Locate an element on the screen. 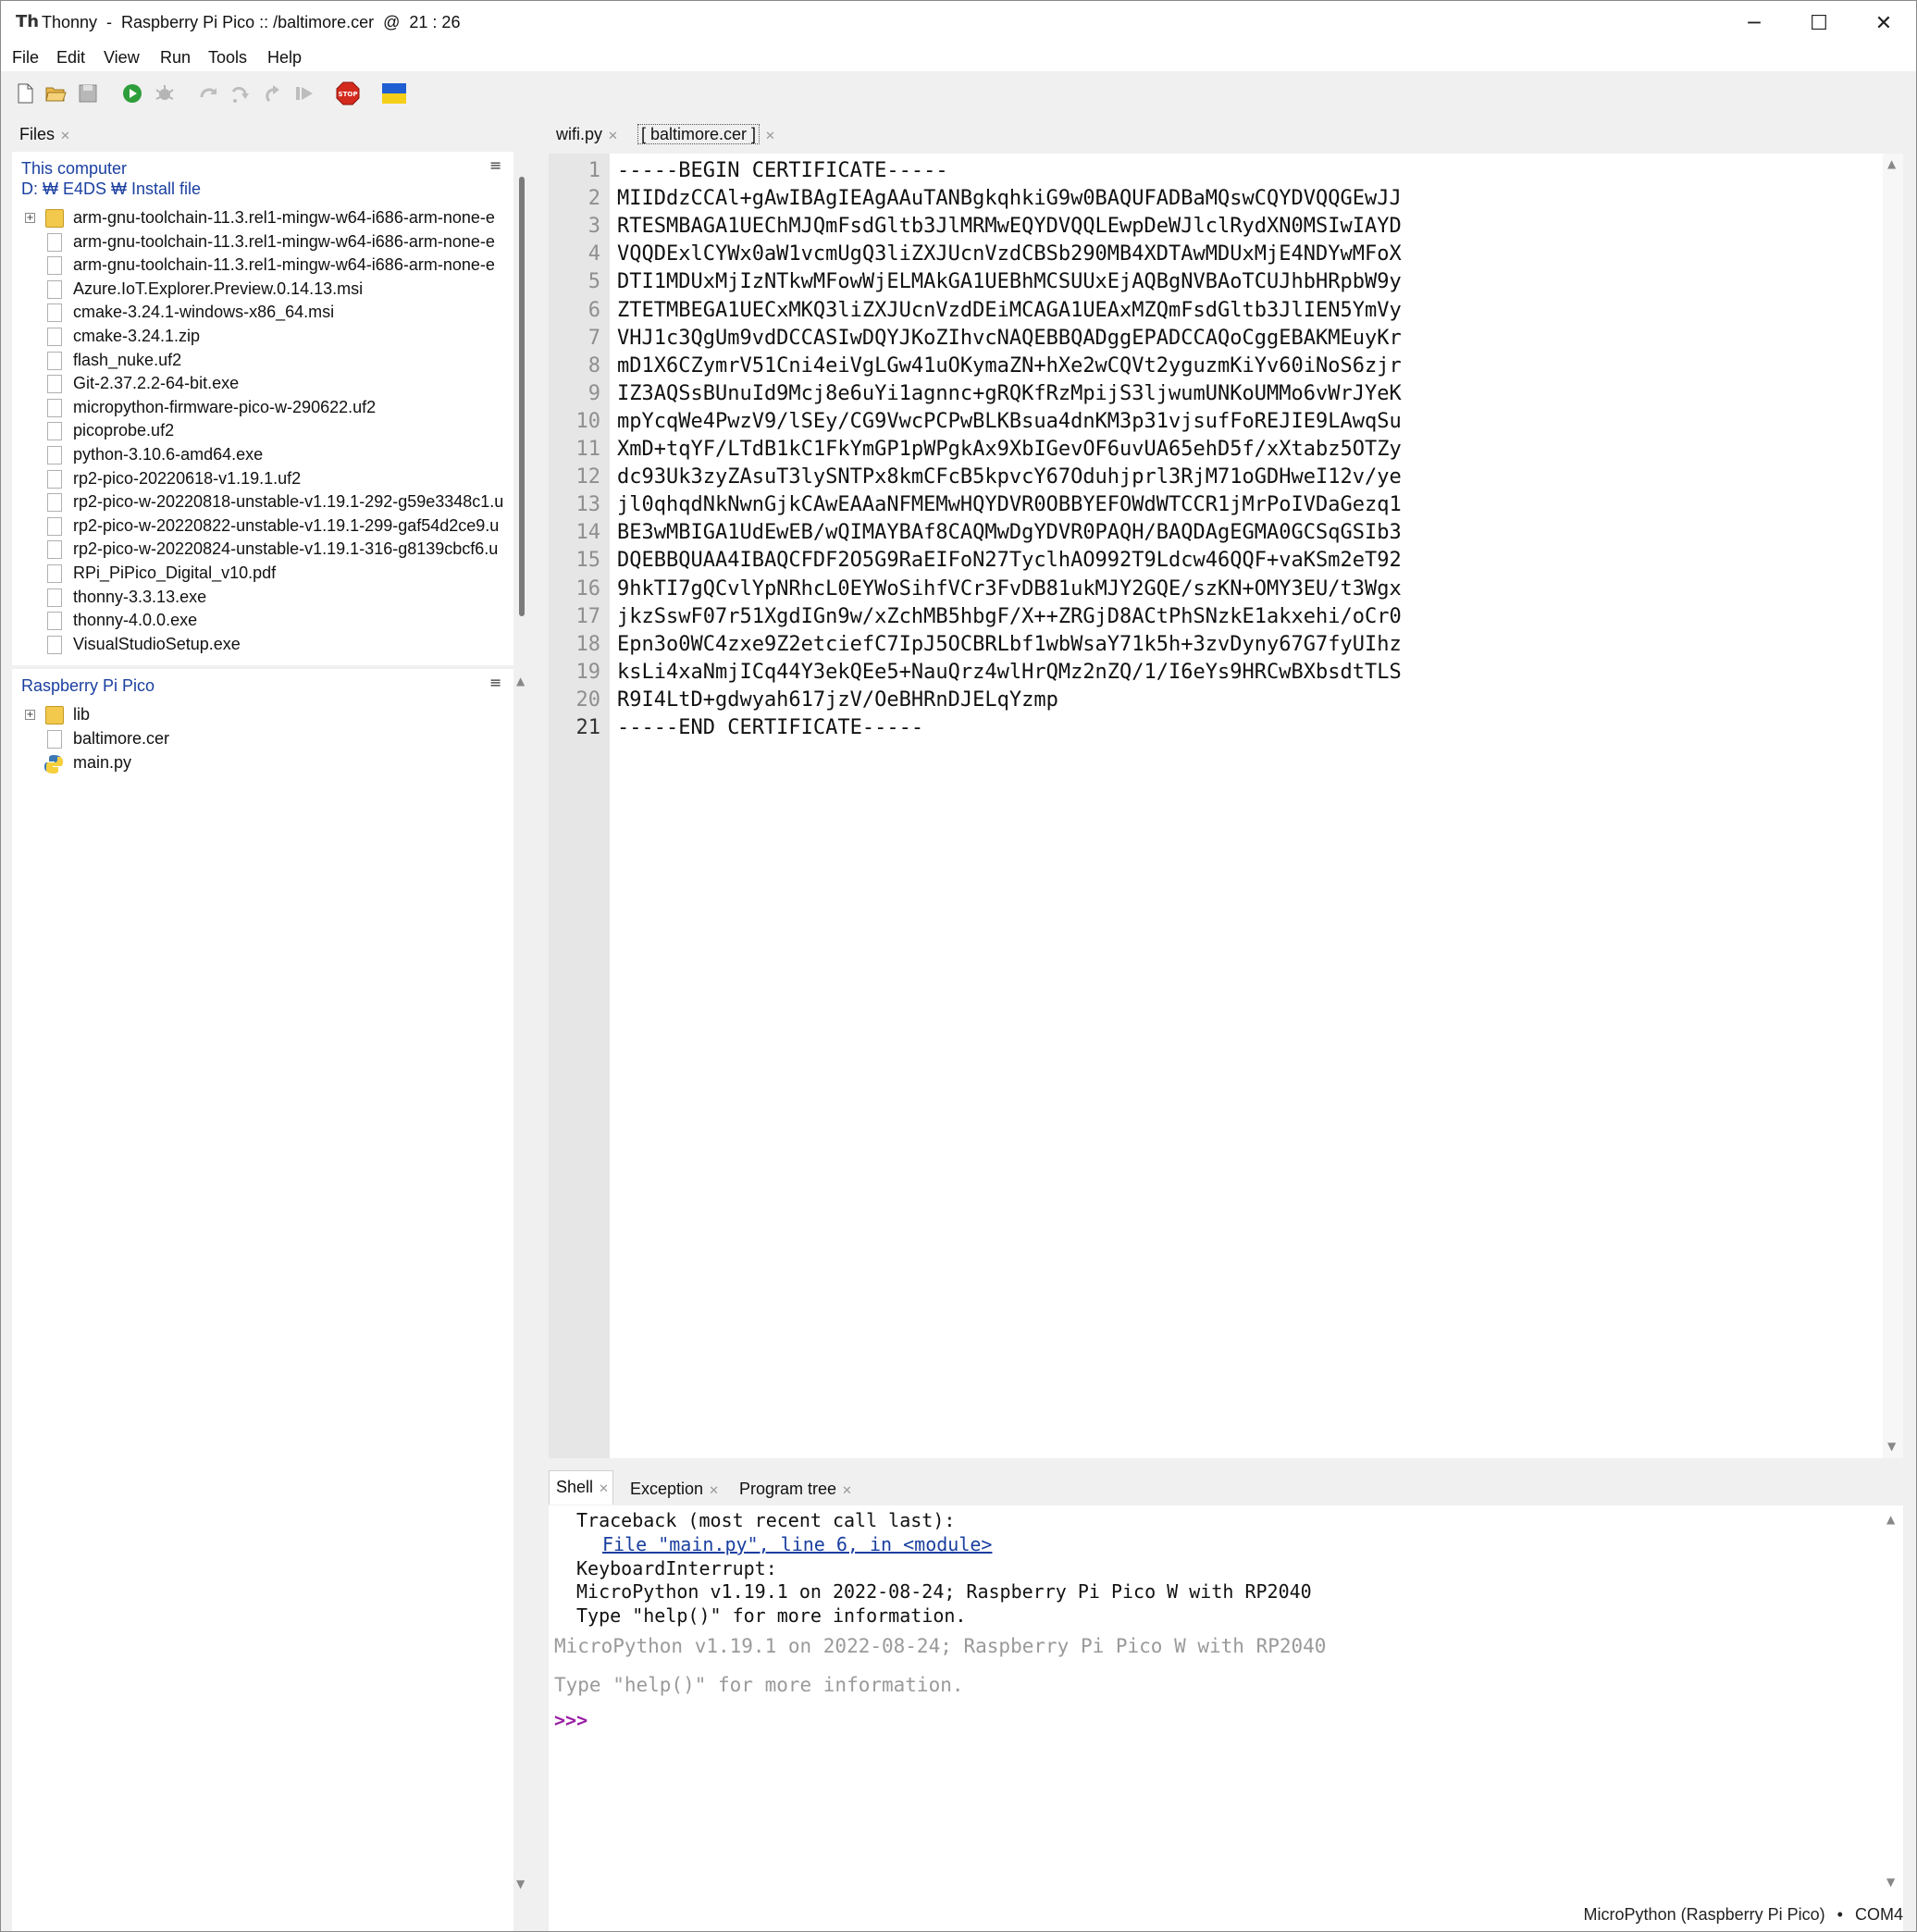 The image size is (1917, 1932). menu-view: View is located at coordinates (122, 58).